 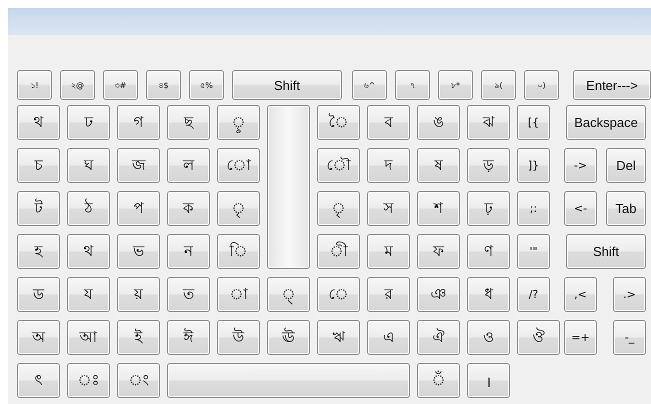 I want to click on key: .>, so click(x=629, y=294).